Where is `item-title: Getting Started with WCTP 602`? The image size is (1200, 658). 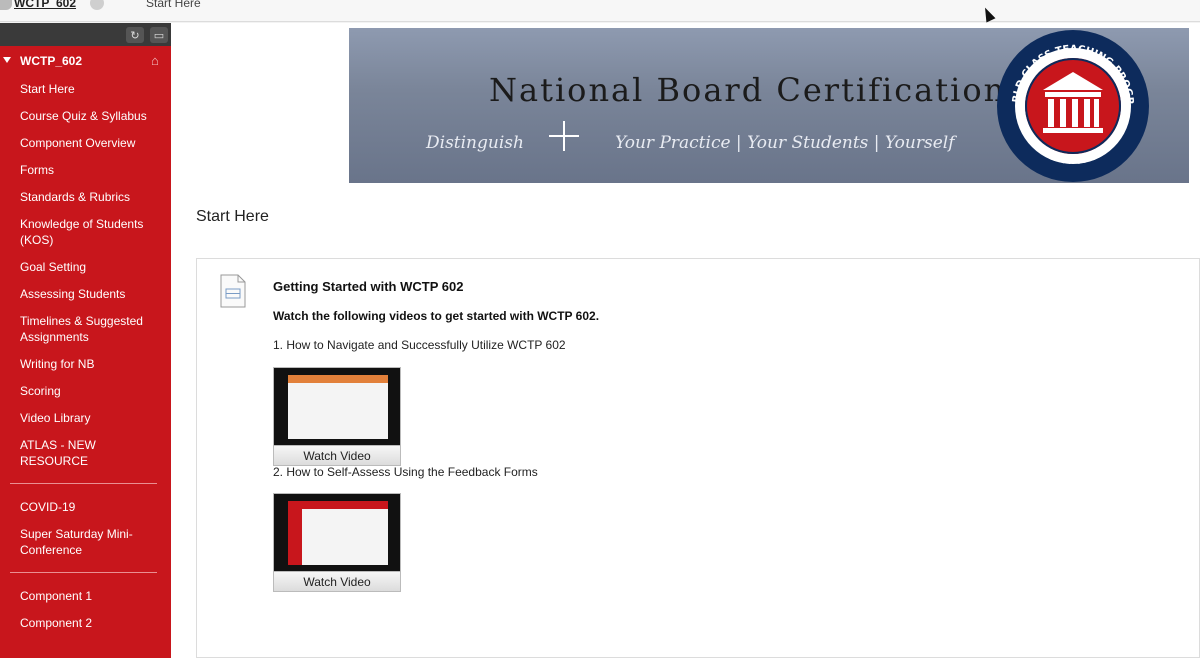 item-title: Getting Started with WCTP 602 is located at coordinates (368, 286).